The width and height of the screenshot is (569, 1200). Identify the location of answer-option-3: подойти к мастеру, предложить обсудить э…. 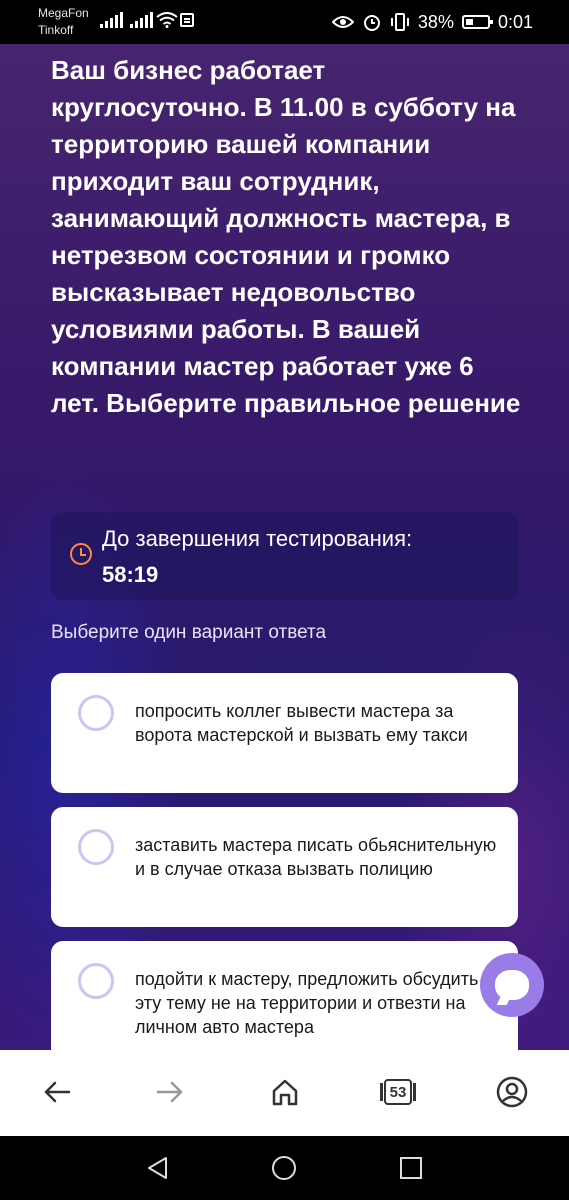
(284, 995).